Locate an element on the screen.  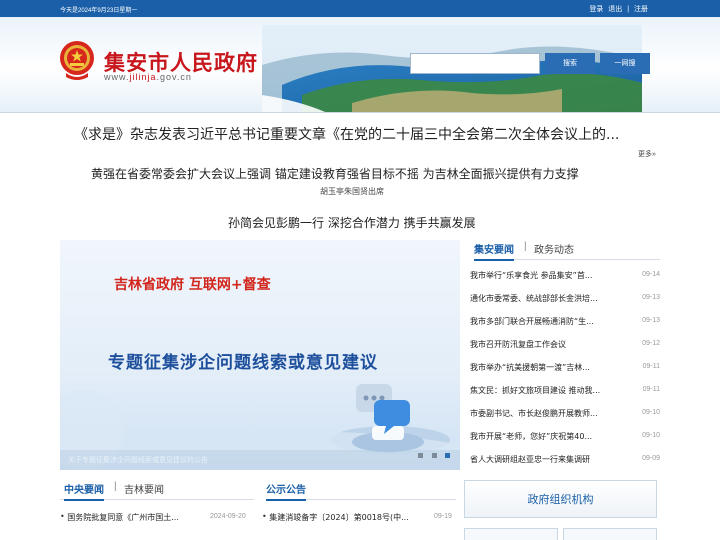
list-item: • 集建消竣备字〔2024〕第0018号(中... 09-19 is located at coordinates (359, 517).